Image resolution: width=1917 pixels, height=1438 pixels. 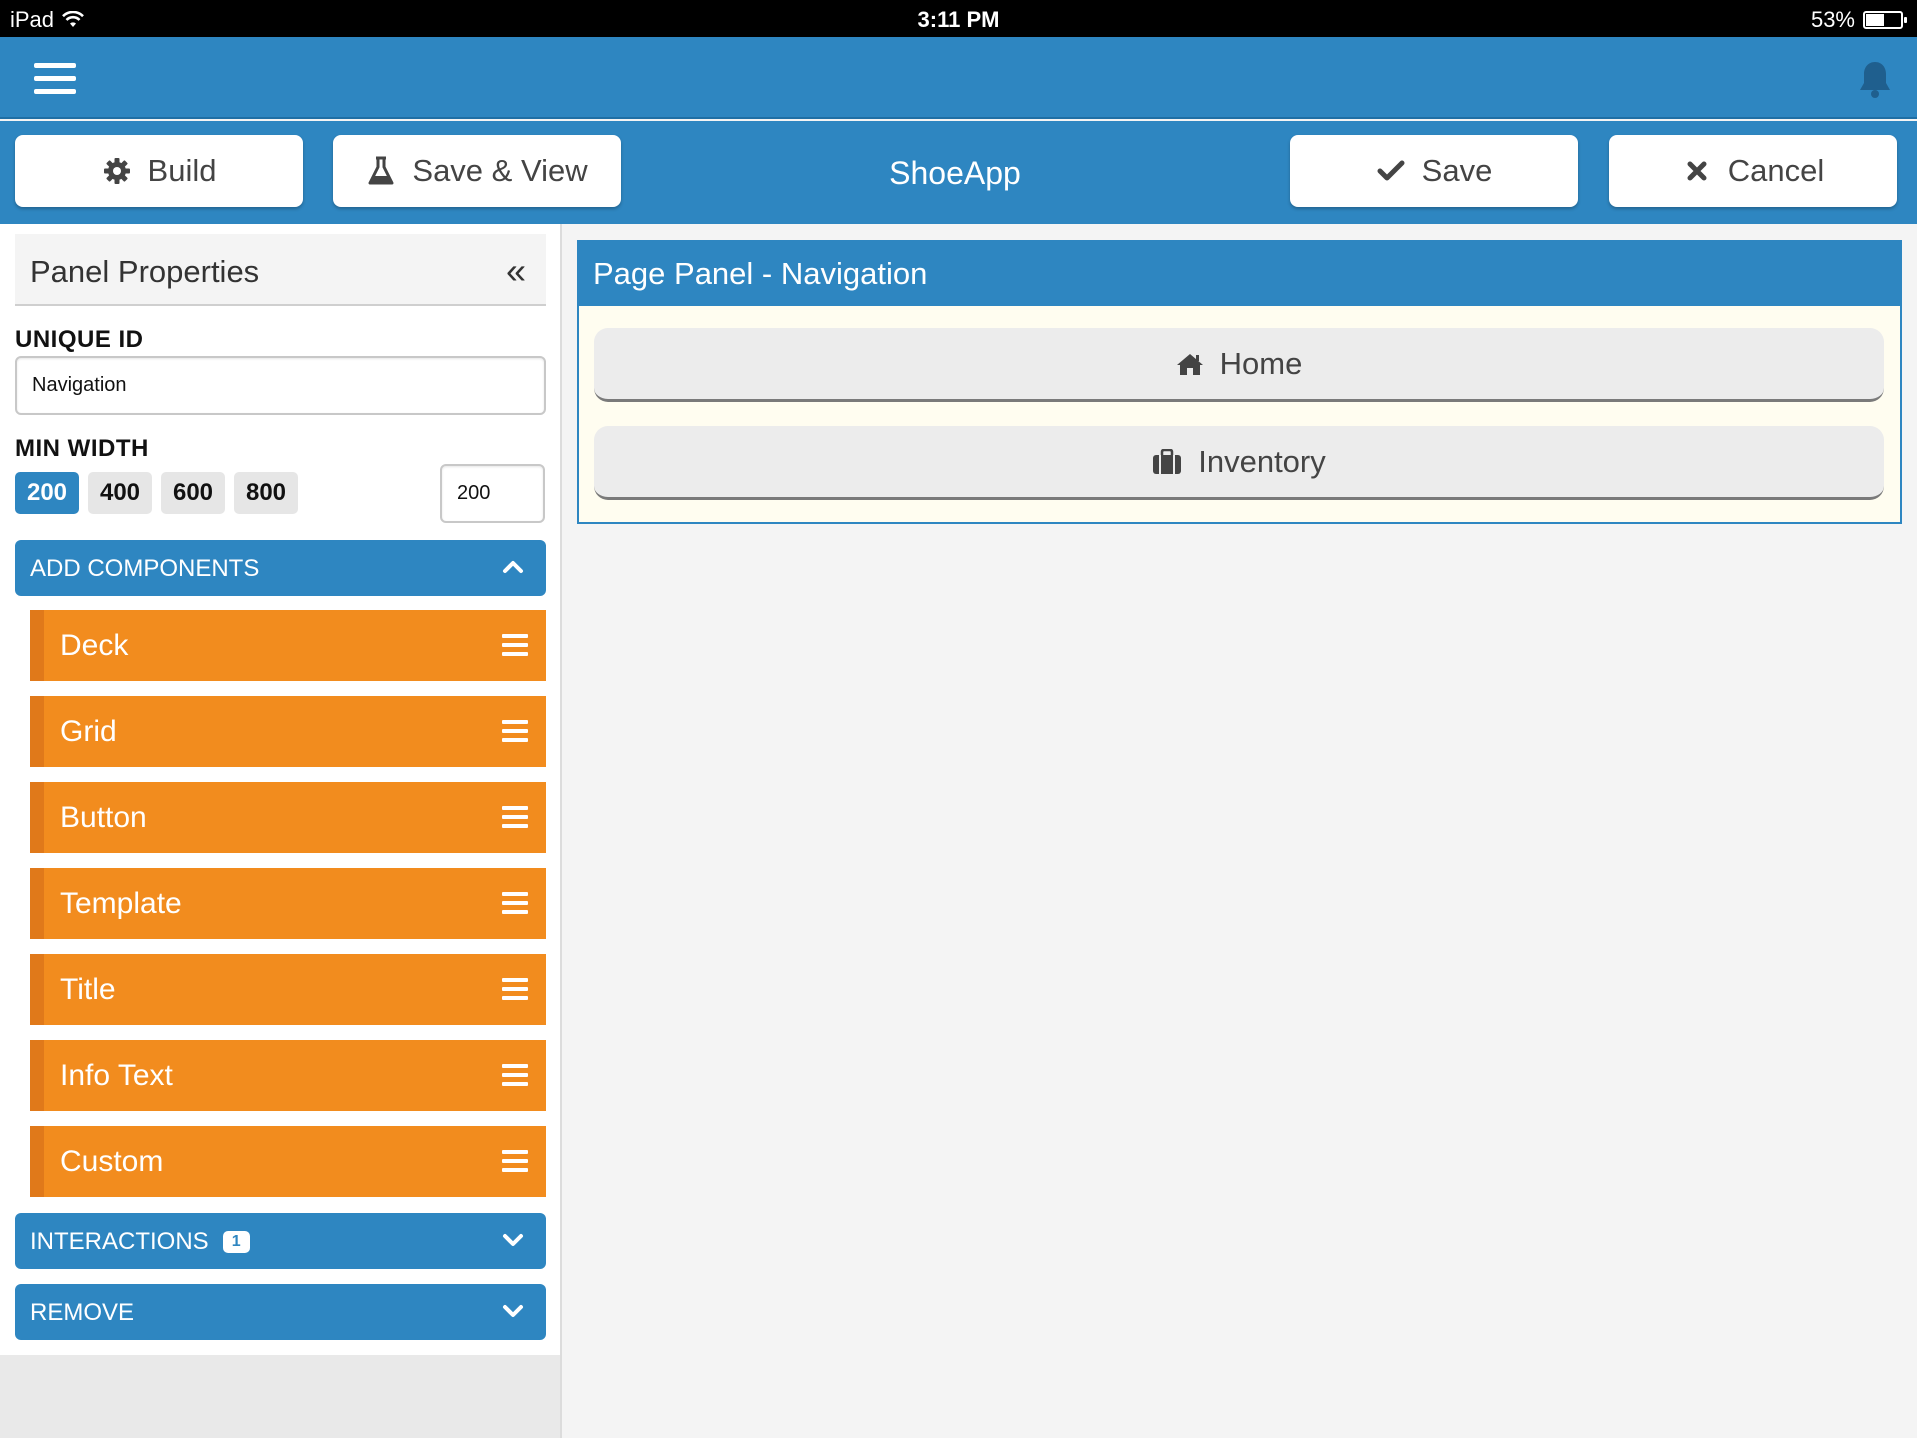 I want to click on component-label: Custom, so click(x=112, y=1161).